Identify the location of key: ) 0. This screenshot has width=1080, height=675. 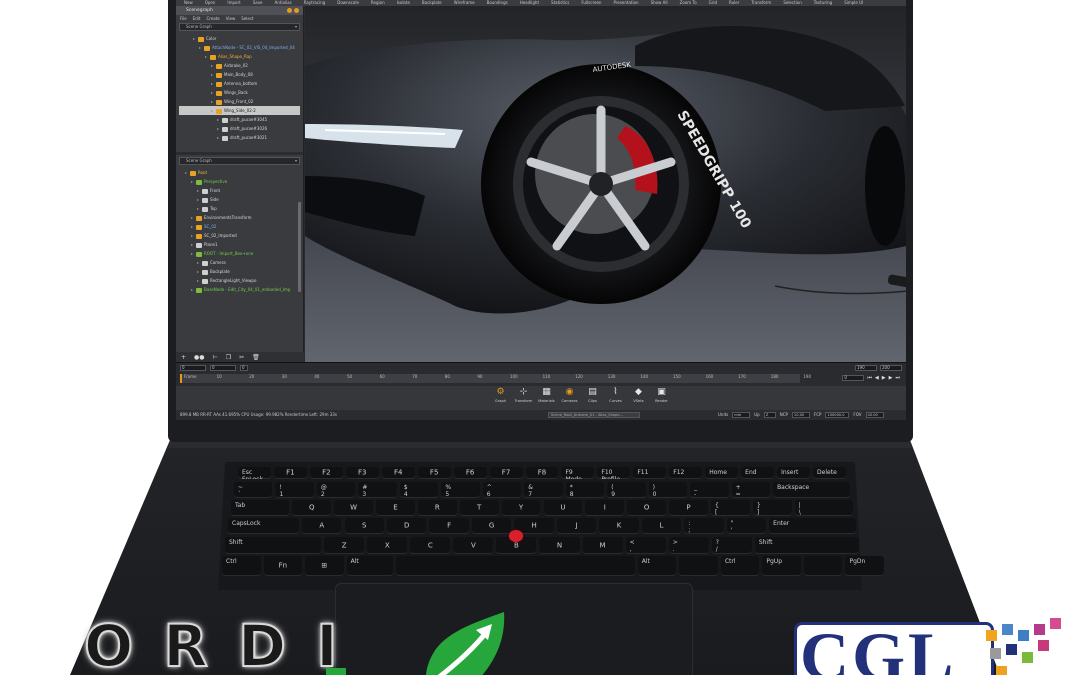
(668, 490).